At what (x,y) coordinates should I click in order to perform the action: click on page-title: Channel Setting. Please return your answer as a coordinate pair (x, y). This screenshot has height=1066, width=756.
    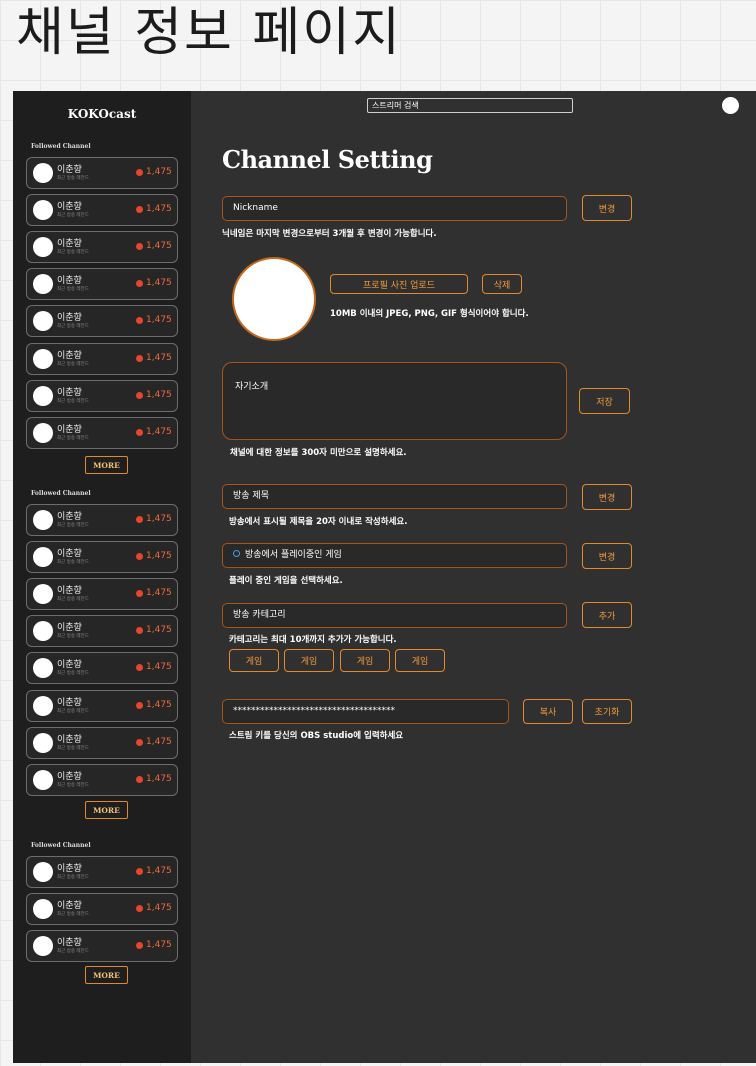
    Looking at the image, I should click on (327, 159).